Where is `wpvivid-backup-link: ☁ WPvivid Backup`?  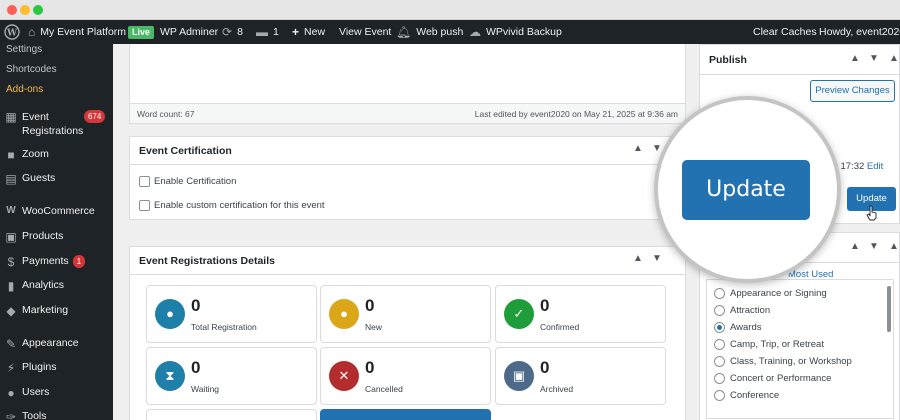 wpvivid-backup-link: ☁ WPvivid Backup is located at coordinates (515, 32).